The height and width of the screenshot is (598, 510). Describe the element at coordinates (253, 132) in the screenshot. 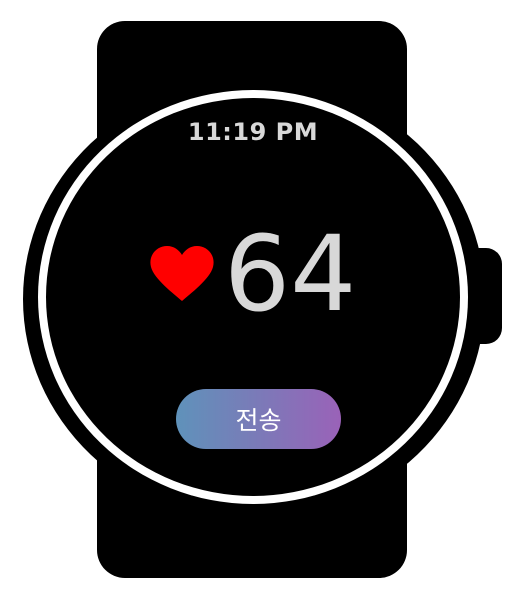

I see `time-display: 11:19 PM` at that location.